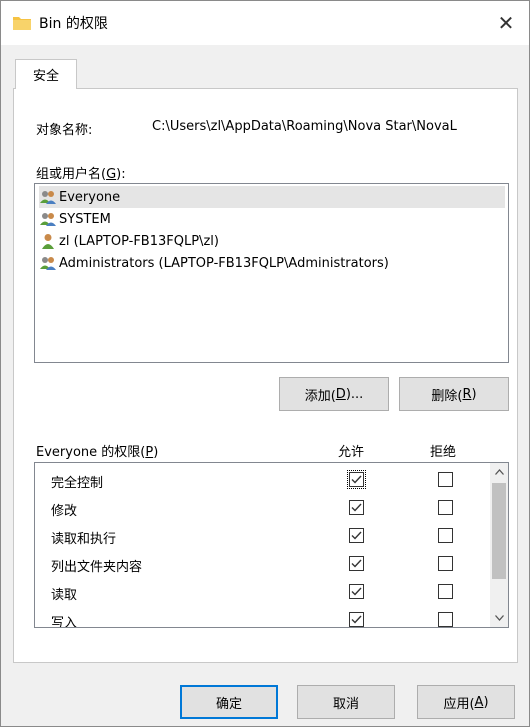  I want to click on scroll-down-button, so click(499, 618).